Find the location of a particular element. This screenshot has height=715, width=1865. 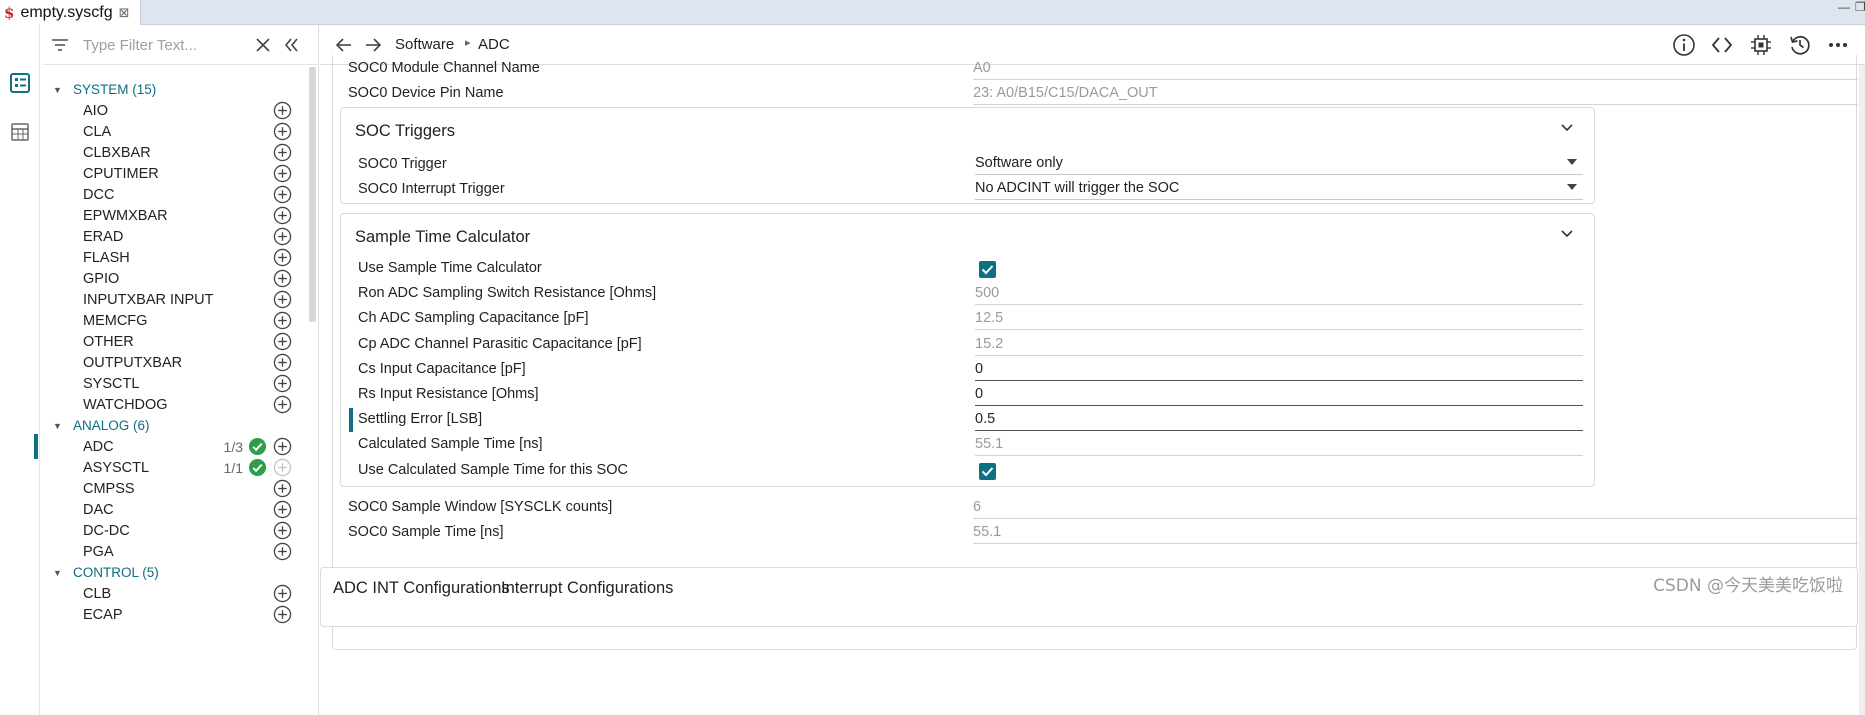

field-label: SOC0 Interrupt Trigger is located at coordinates (431, 189).